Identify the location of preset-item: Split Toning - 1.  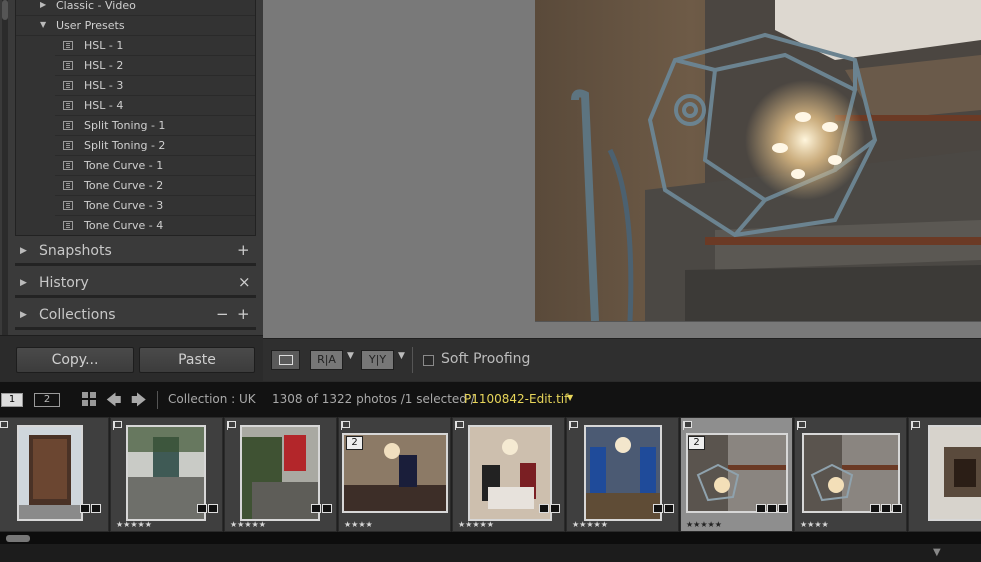
(155, 126).